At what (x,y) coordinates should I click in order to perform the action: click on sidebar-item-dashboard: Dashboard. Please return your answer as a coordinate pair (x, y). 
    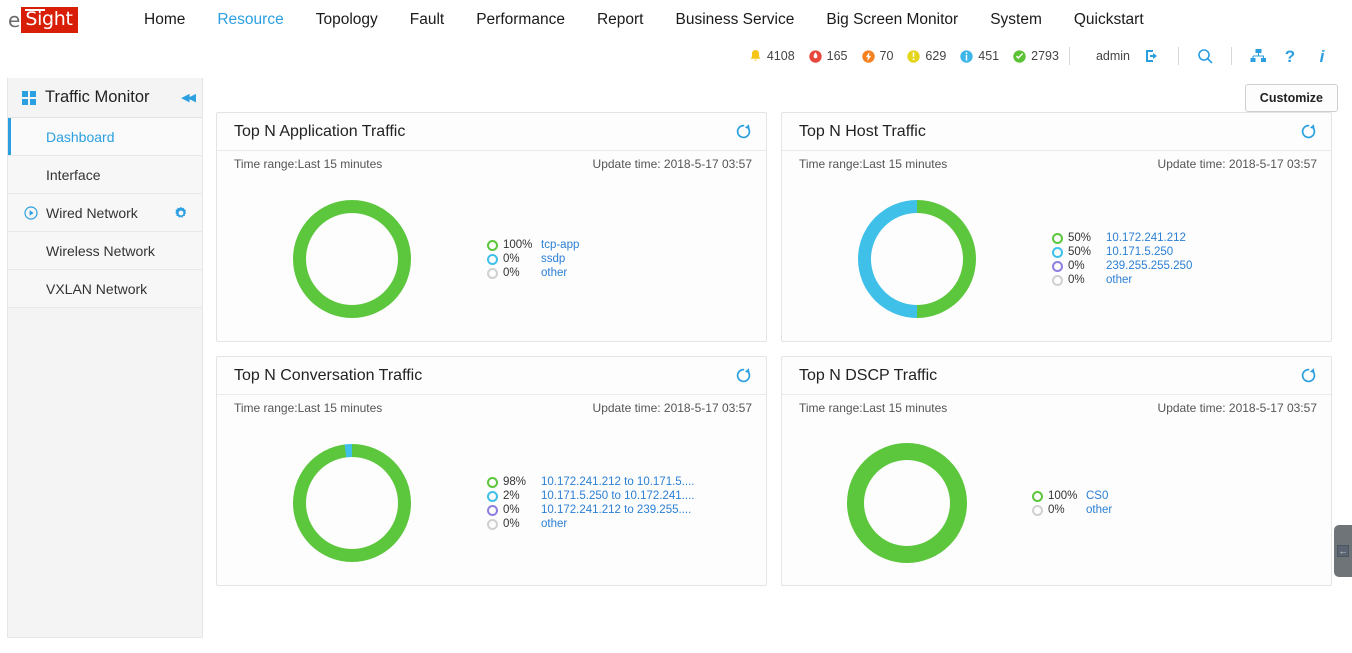
    Looking at the image, I should click on (105, 137).